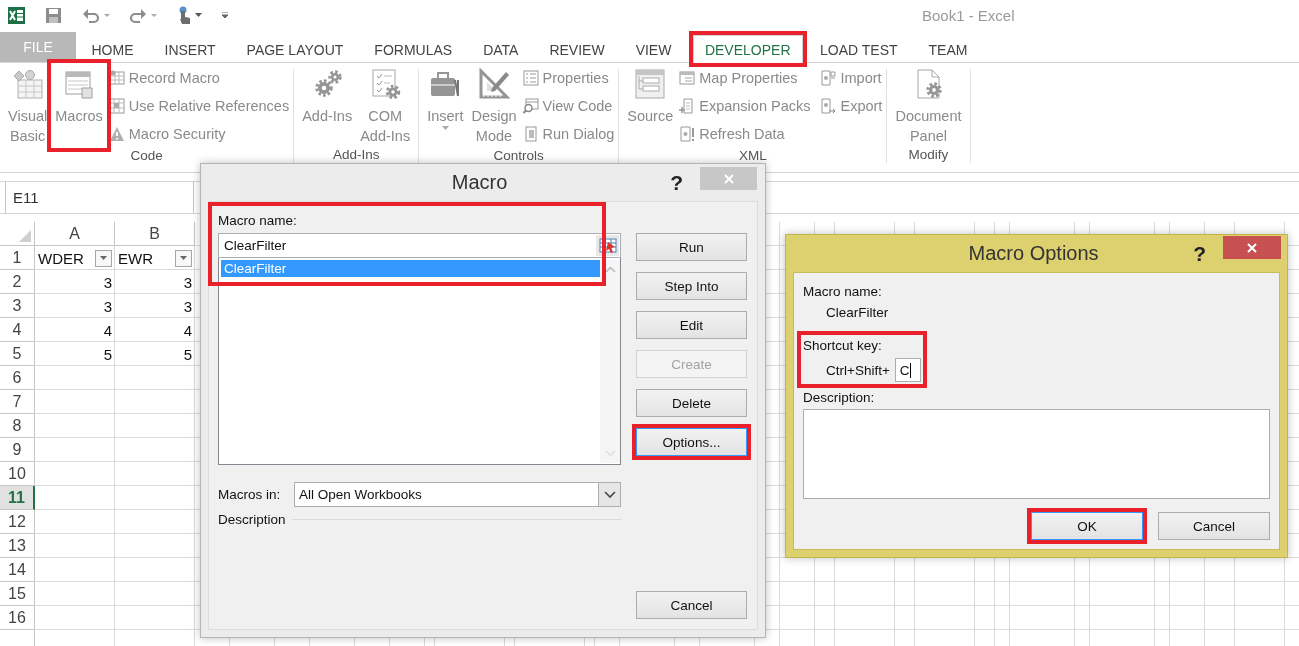  What do you see at coordinates (155, 234) in the screenshot?
I see `column-header: B` at bounding box center [155, 234].